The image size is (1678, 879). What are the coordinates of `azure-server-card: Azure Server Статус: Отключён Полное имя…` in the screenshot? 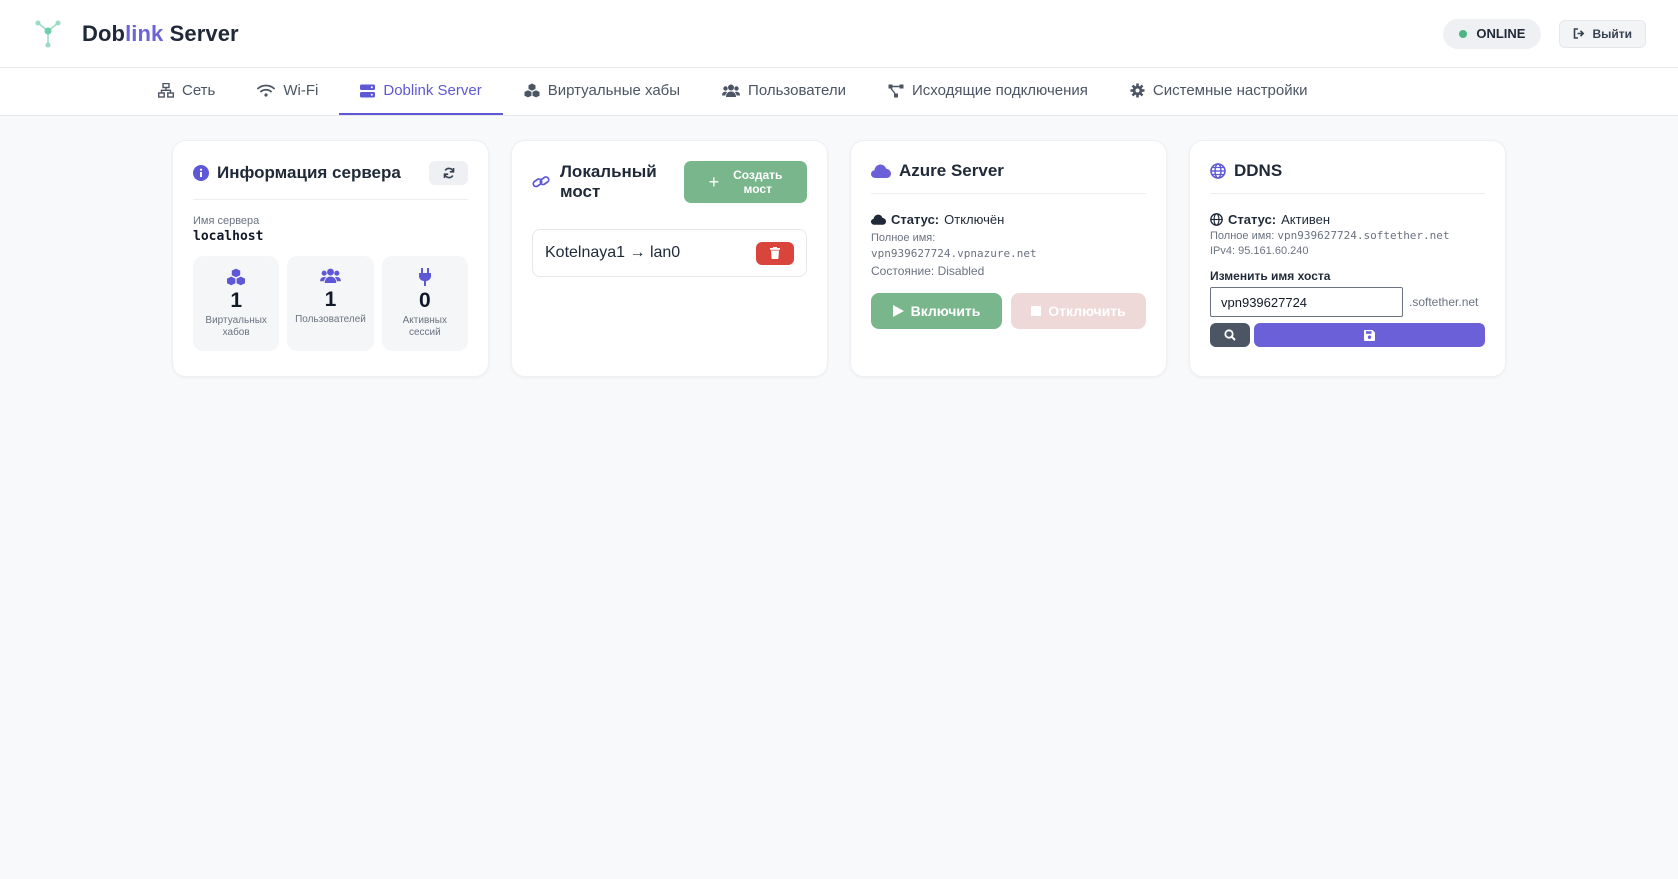 It's located at (1008, 258).